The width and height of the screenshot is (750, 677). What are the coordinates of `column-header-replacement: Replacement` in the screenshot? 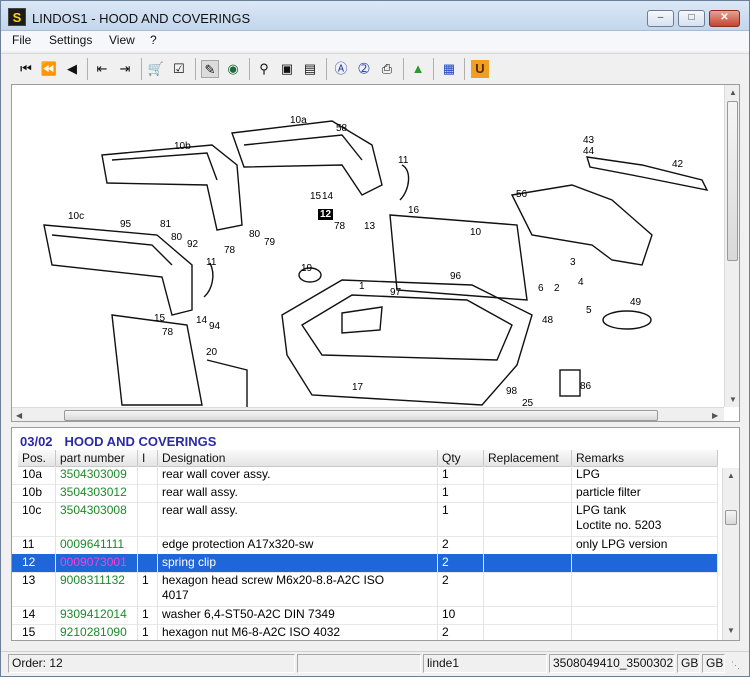 It's located at (528, 458).